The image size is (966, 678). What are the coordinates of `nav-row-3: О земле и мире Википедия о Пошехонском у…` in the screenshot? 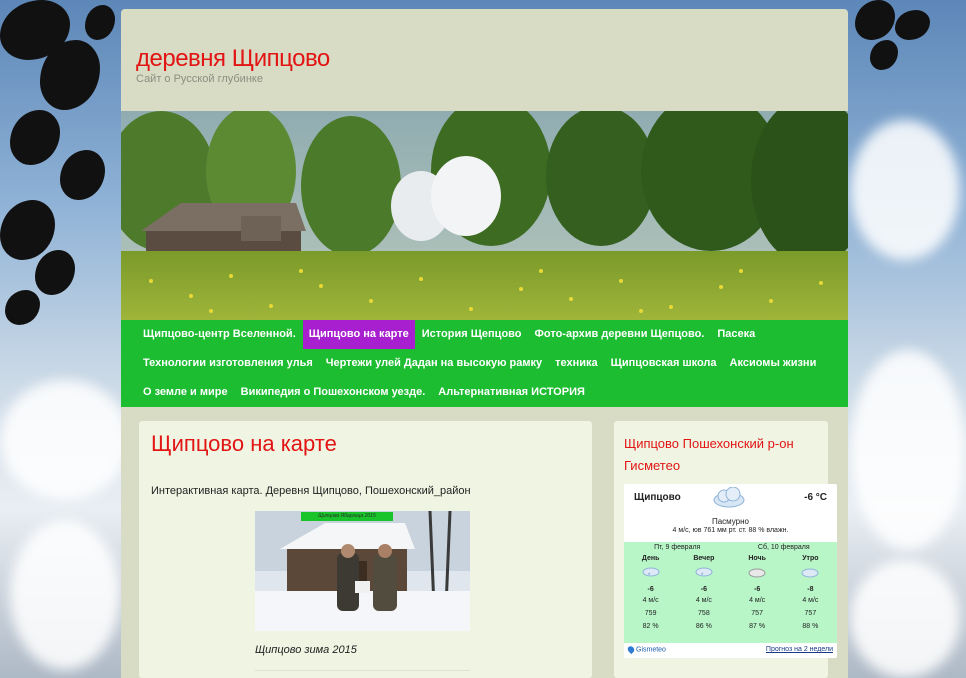 It's located at (484, 392).